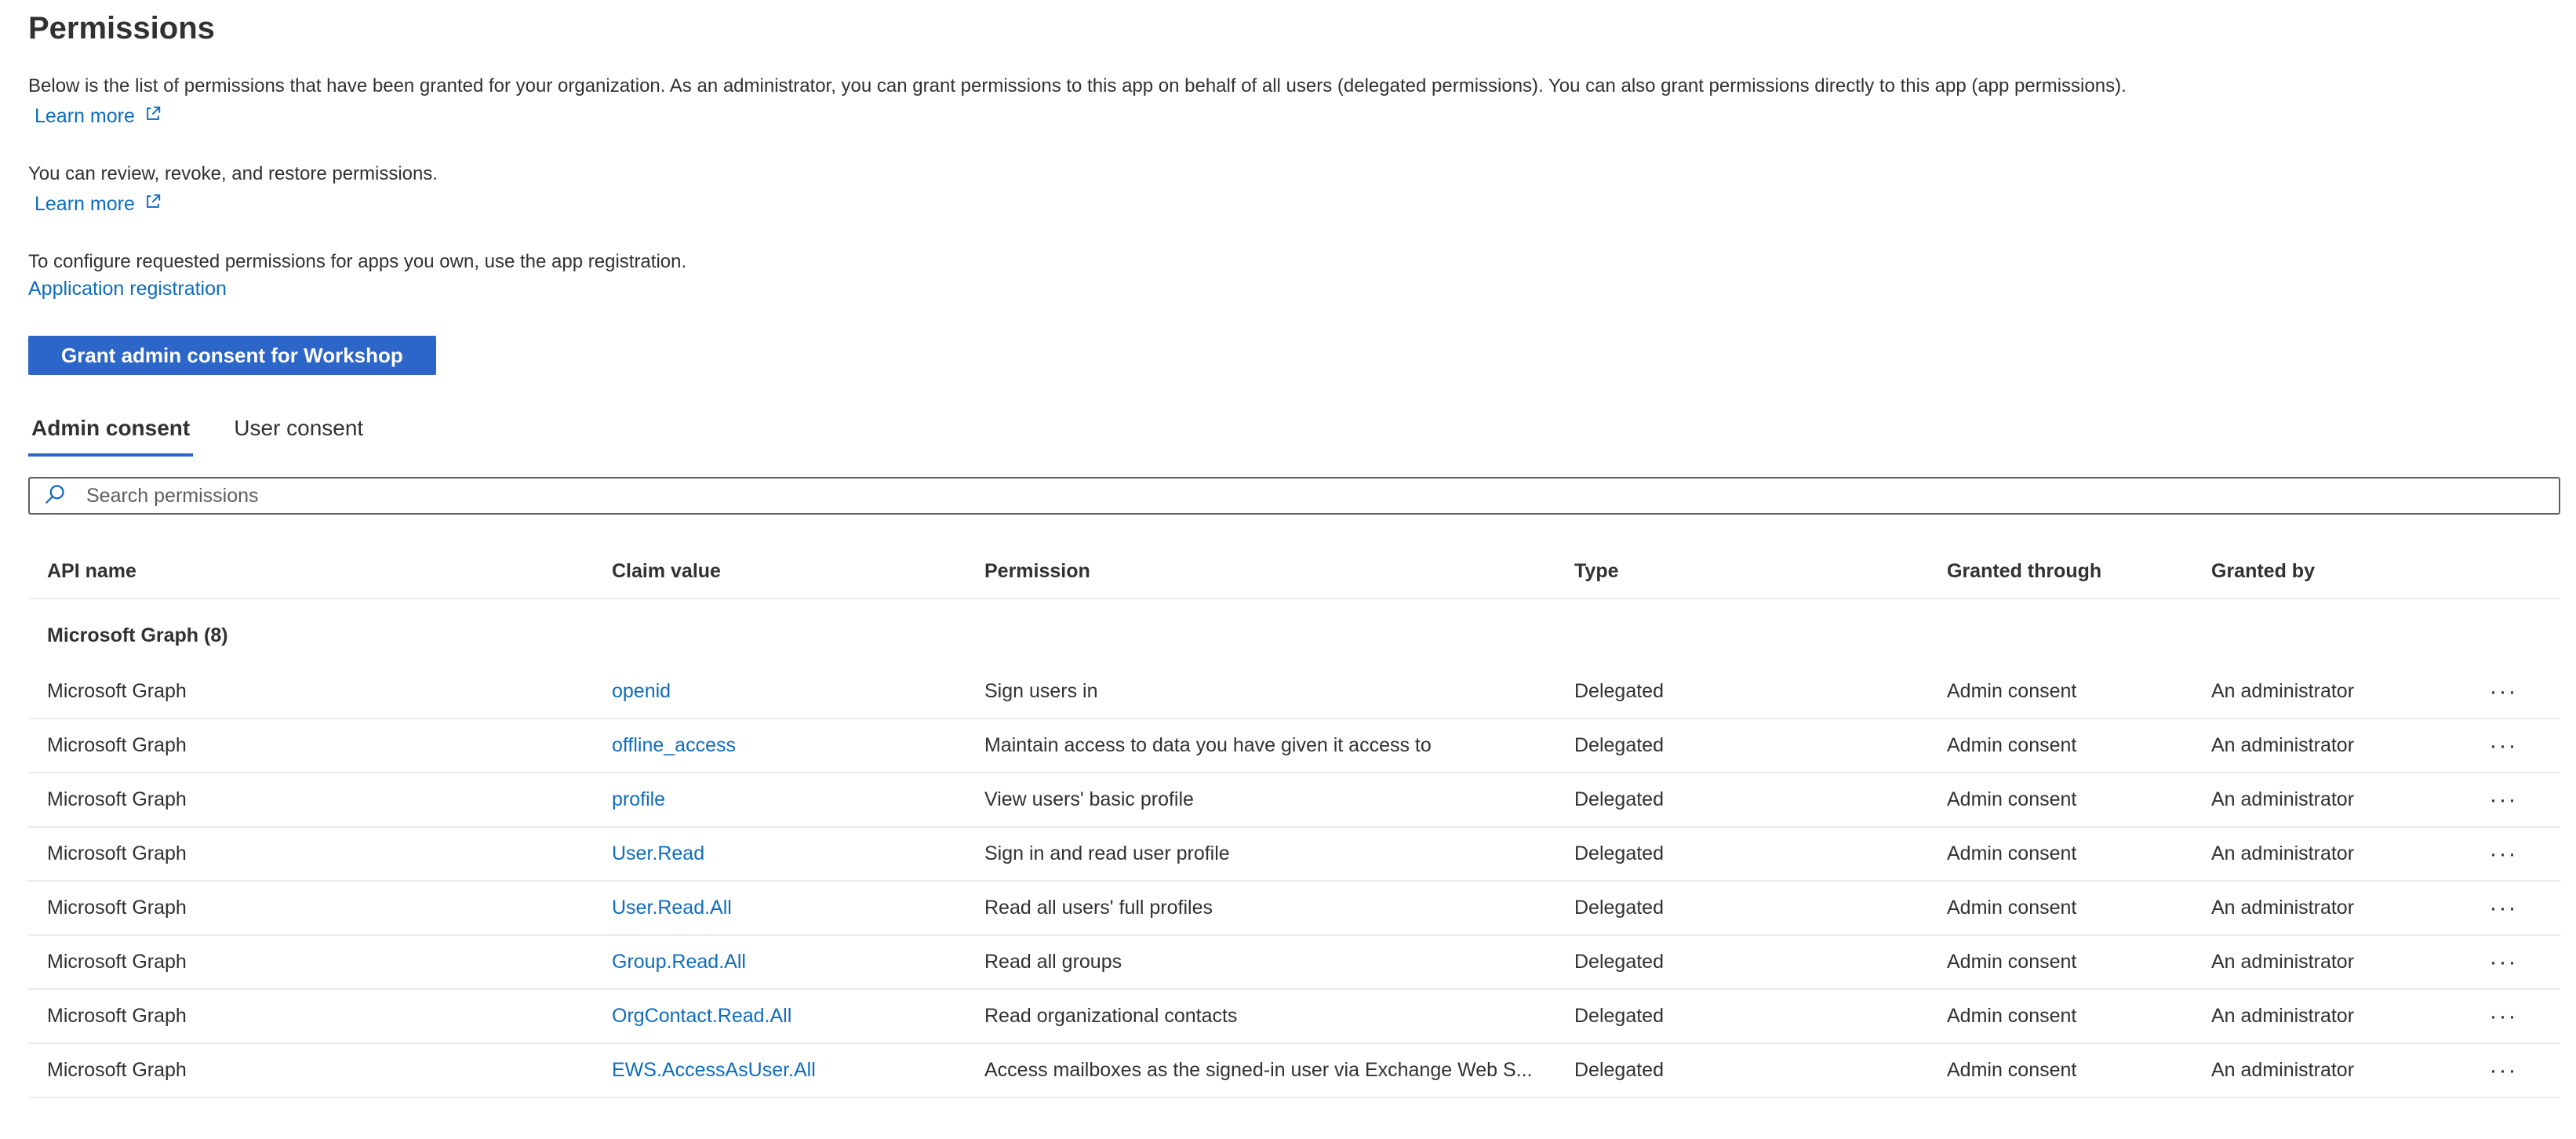 The height and width of the screenshot is (1139, 2576). What do you see at coordinates (55, 496) in the screenshot?
I see `search-icon` at bounding box center [55, 496].